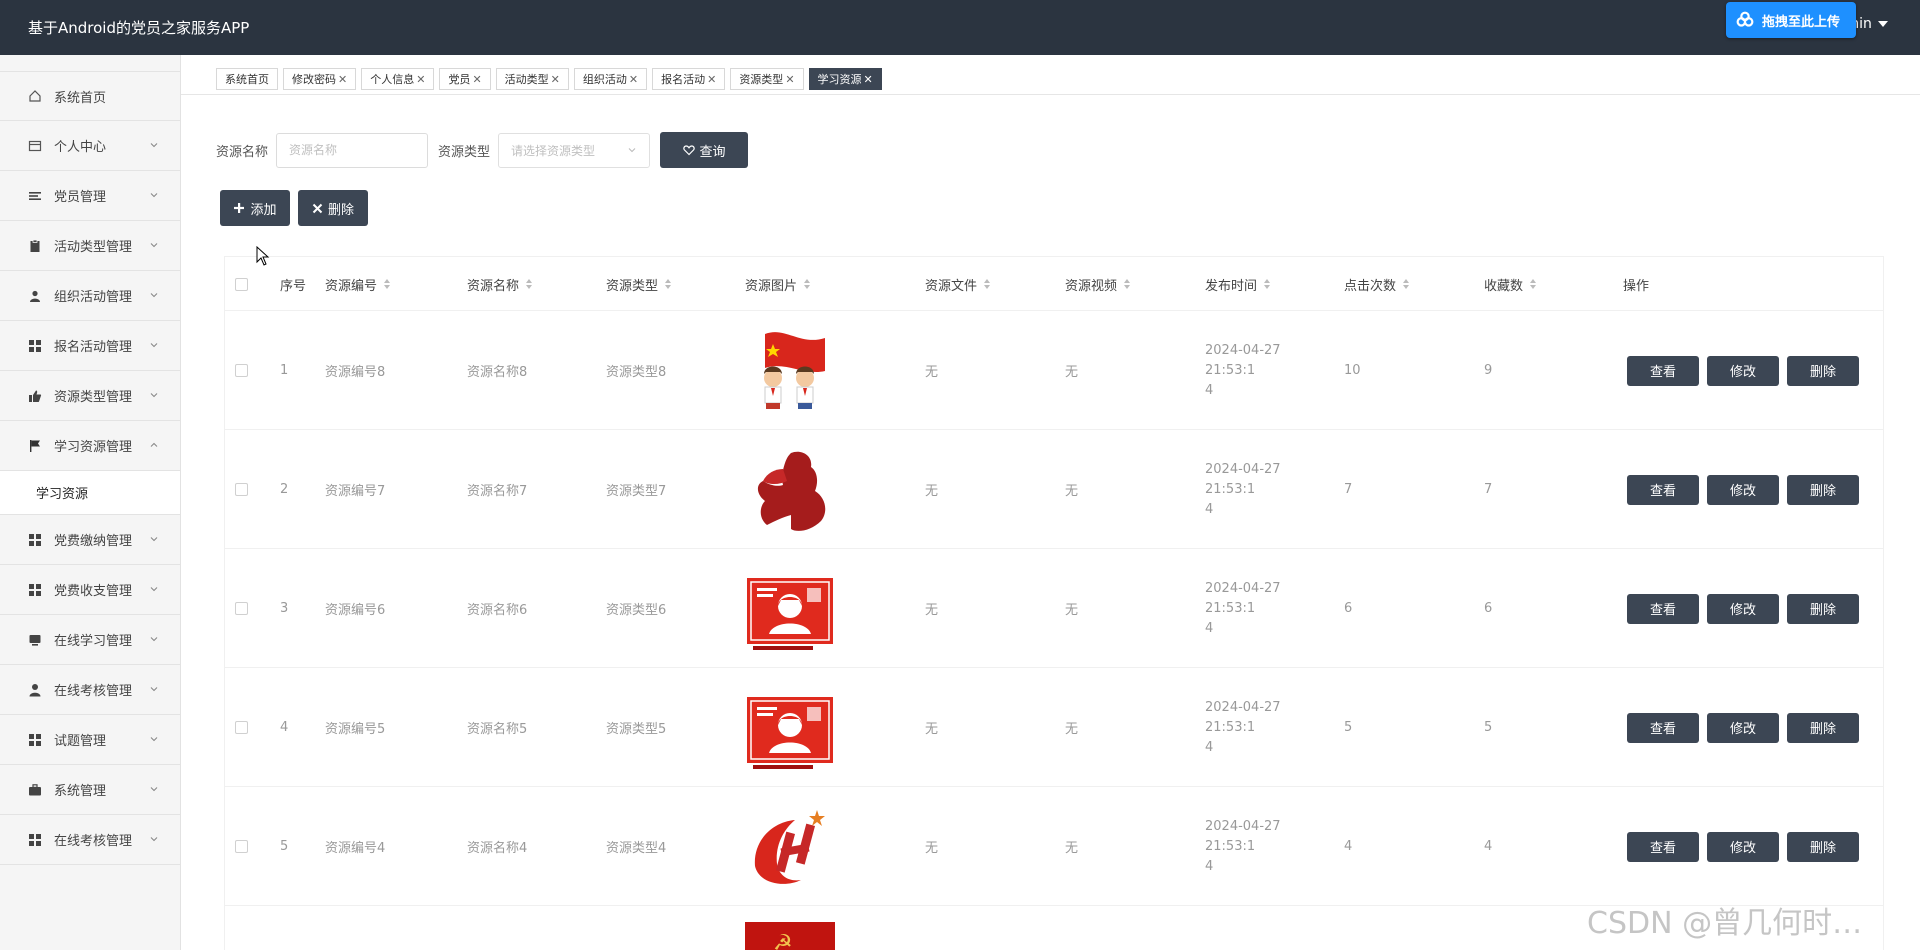  What do you see at coordinates (90, 790) in the screenshot?
I see `sidebar-item-system-management: 系统管理` at bounding box center [90, 790].